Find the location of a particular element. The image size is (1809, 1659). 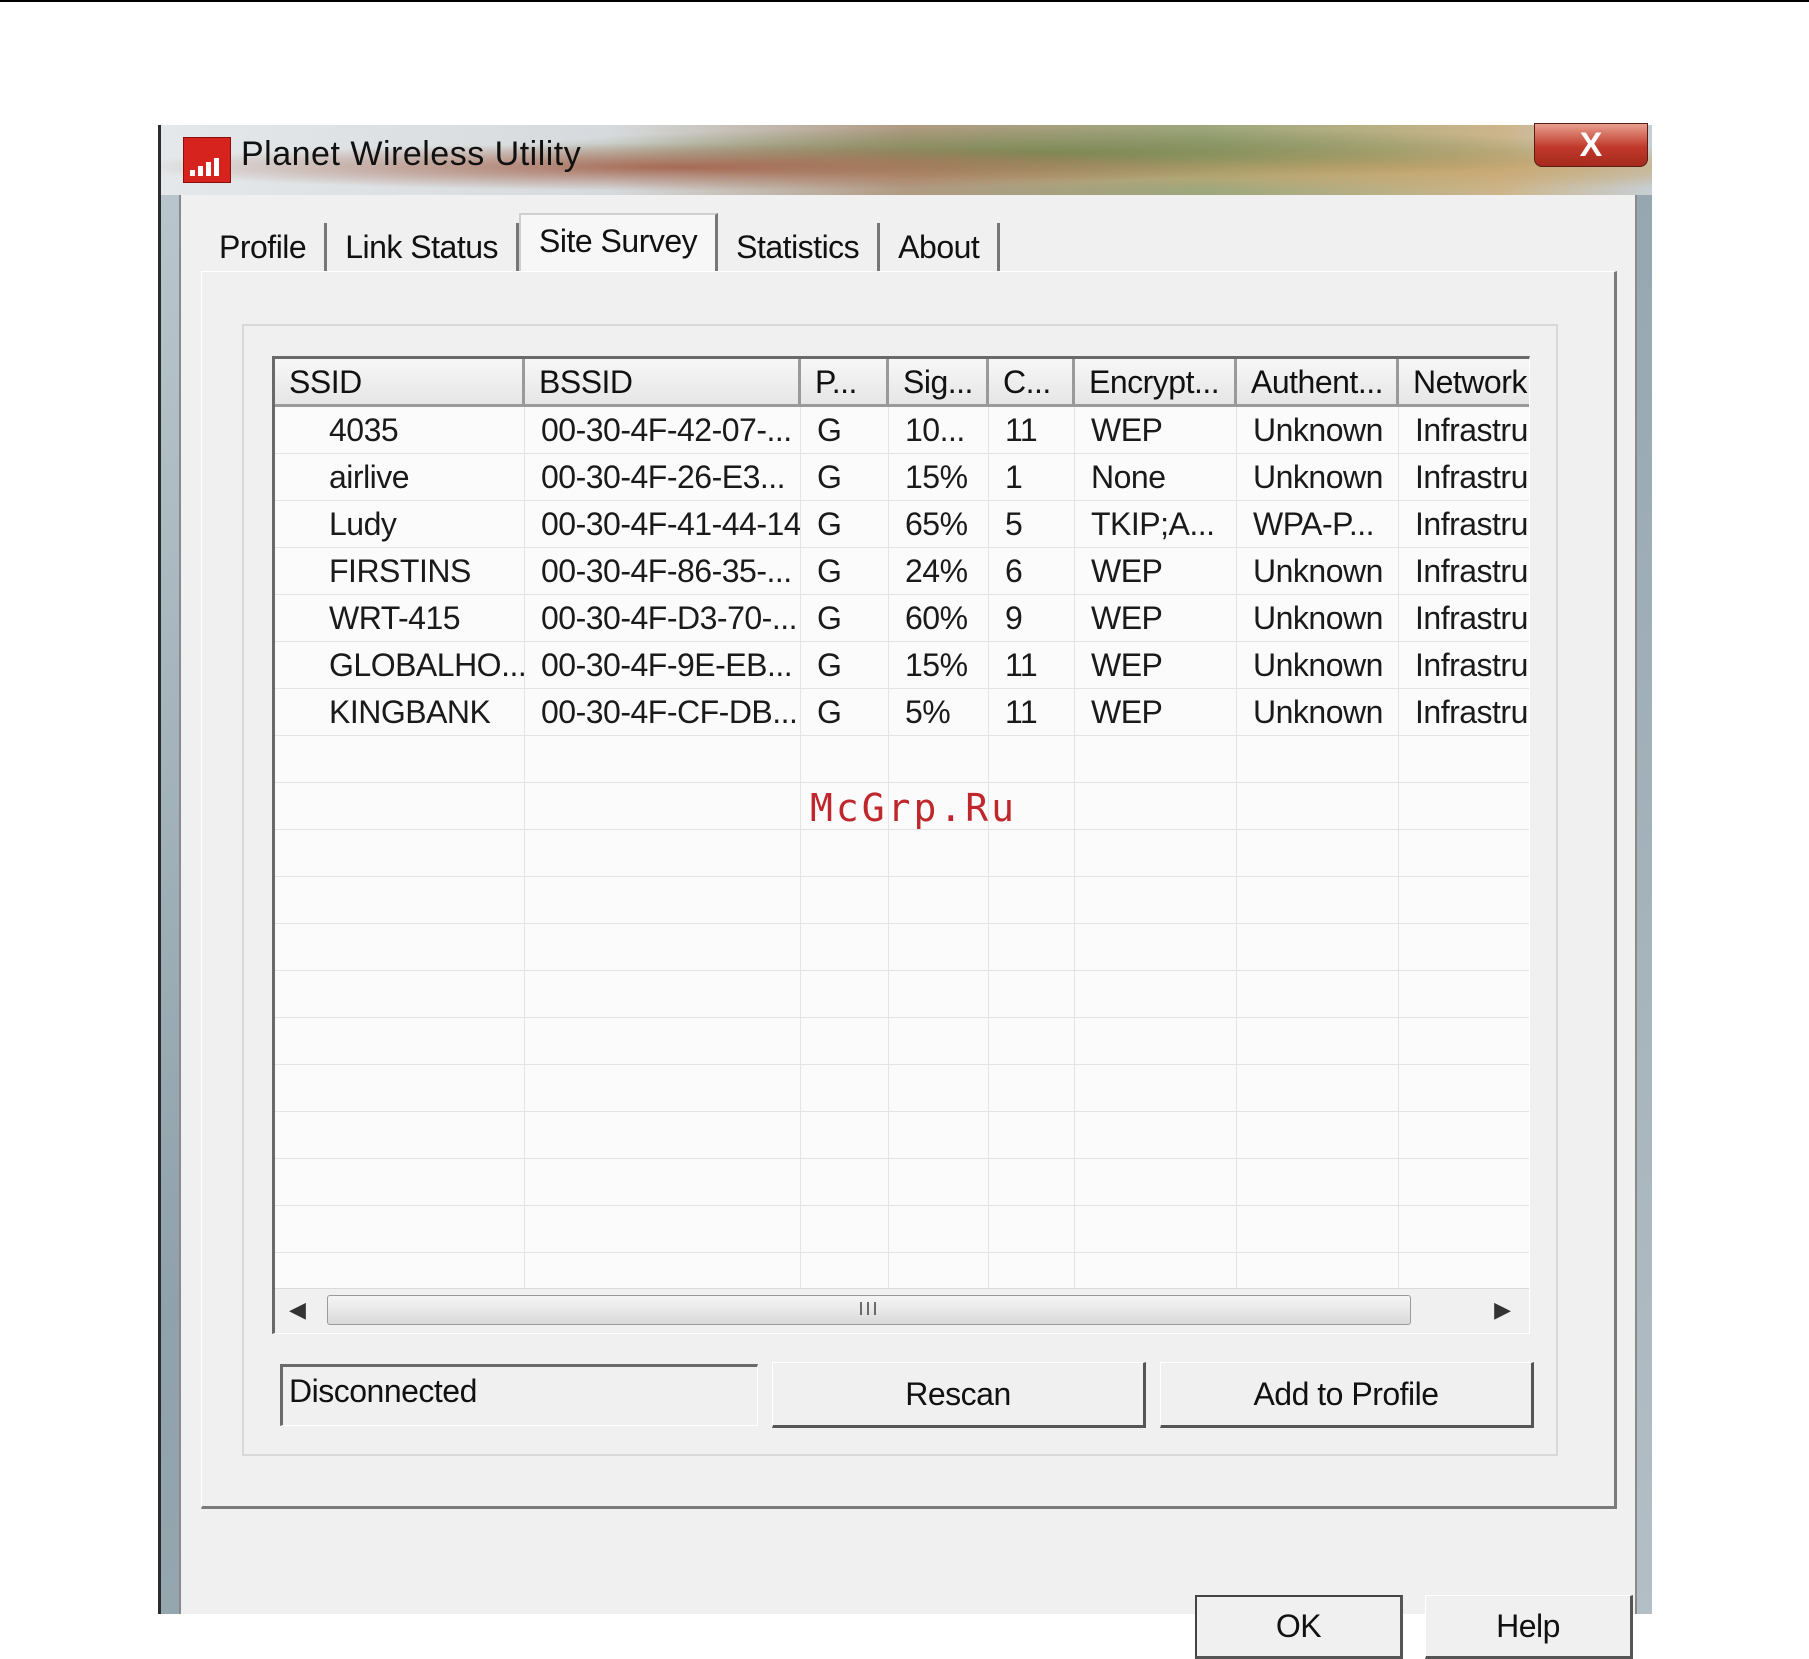

horizontal-scrollbar: ◀ III ▶ is located at coordinates (902, 1310).